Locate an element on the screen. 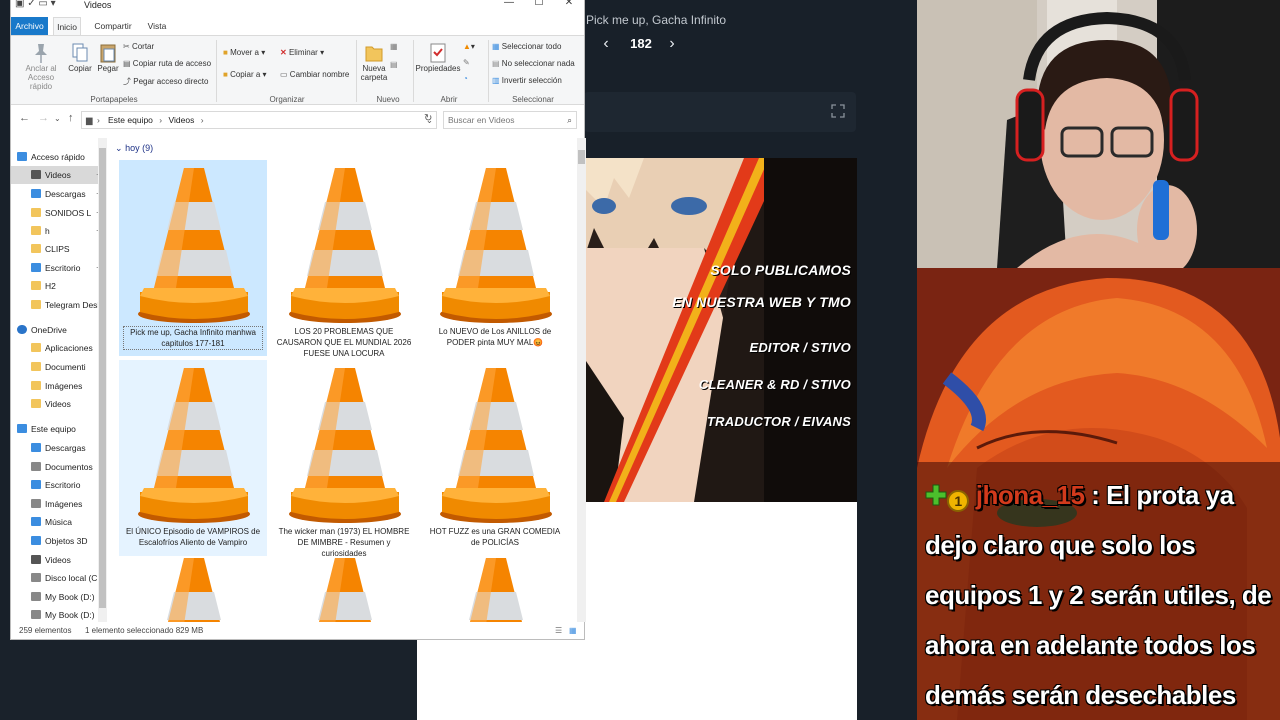  copy-button: Copiar is located at coordinates (80, 57).